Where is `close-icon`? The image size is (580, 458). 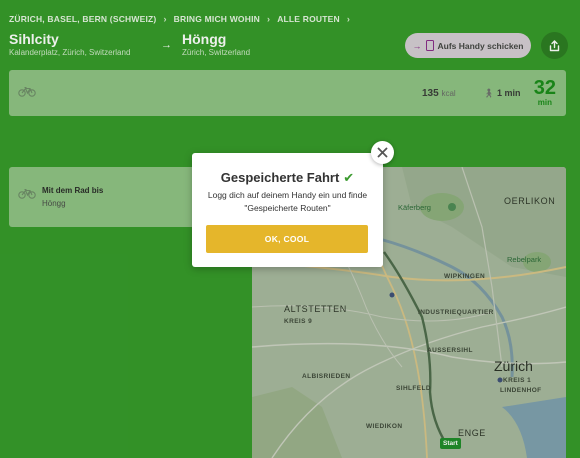
close-icon is located at coordinates (382, 152).